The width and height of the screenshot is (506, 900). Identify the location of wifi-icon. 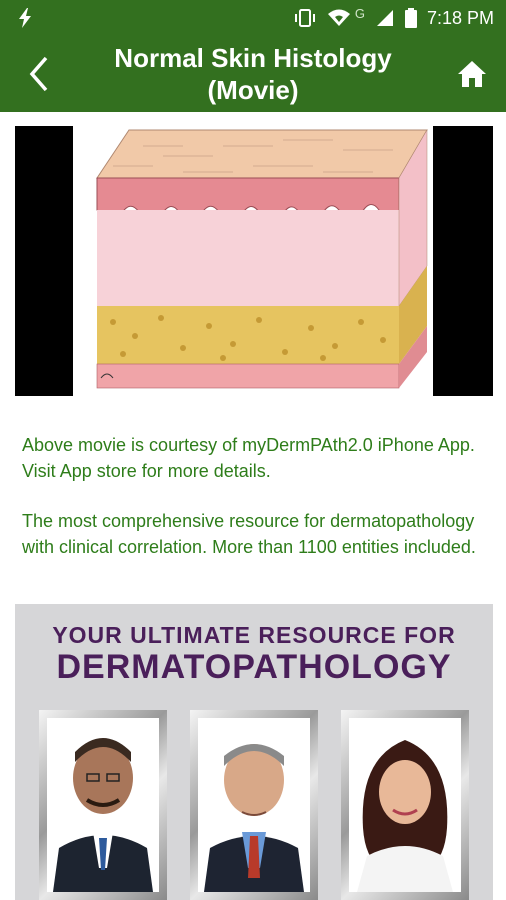
(338, 17).